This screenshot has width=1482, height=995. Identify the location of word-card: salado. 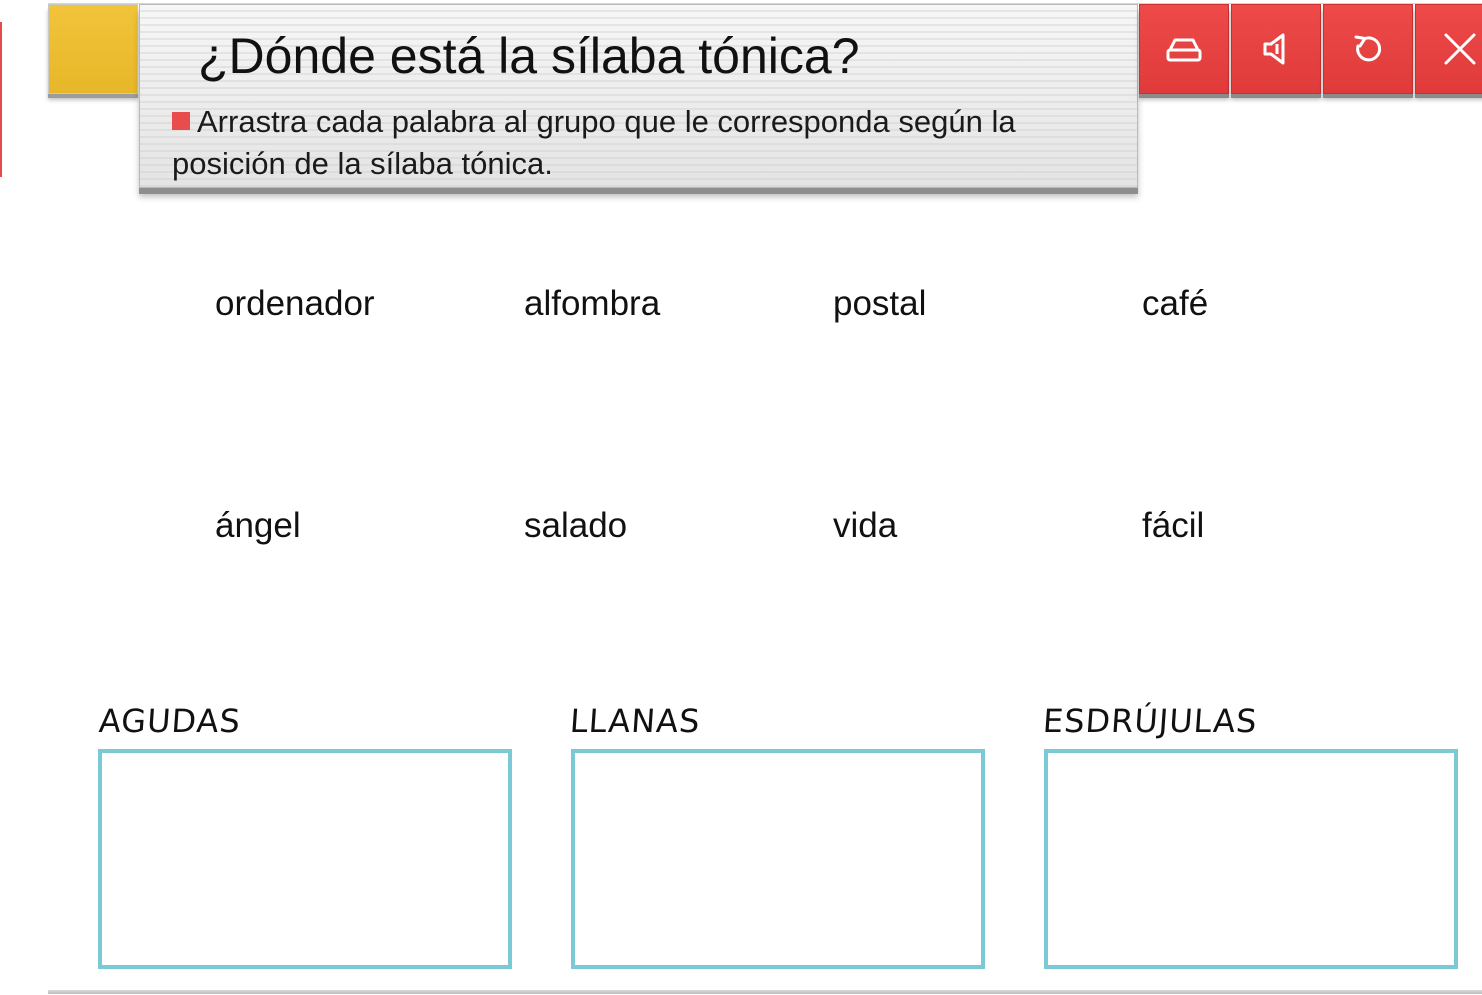
(575, 526).